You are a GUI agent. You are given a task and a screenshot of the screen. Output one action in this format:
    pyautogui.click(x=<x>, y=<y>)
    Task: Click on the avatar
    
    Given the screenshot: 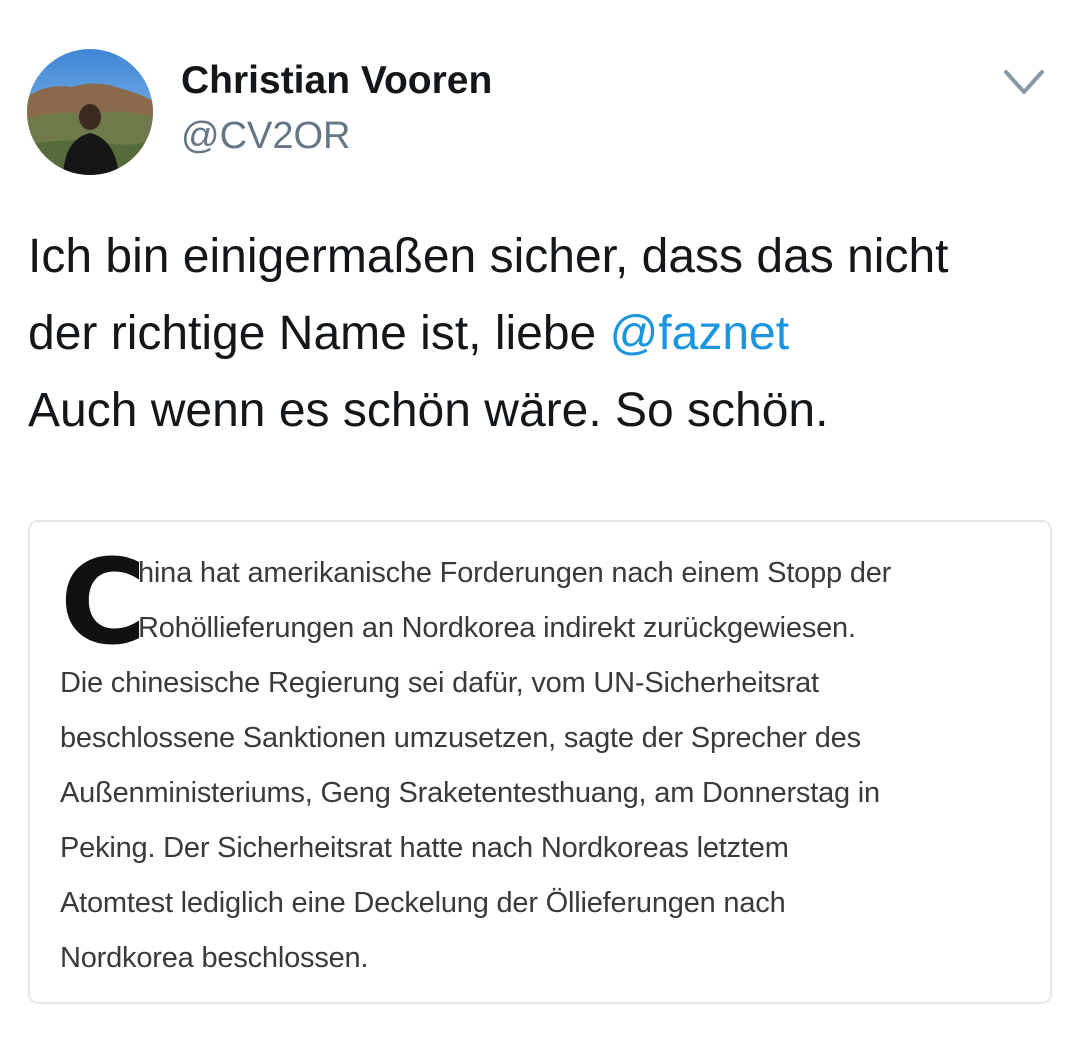 What is the action you would take?
    pyautogui.click(x=90, y=112)
    